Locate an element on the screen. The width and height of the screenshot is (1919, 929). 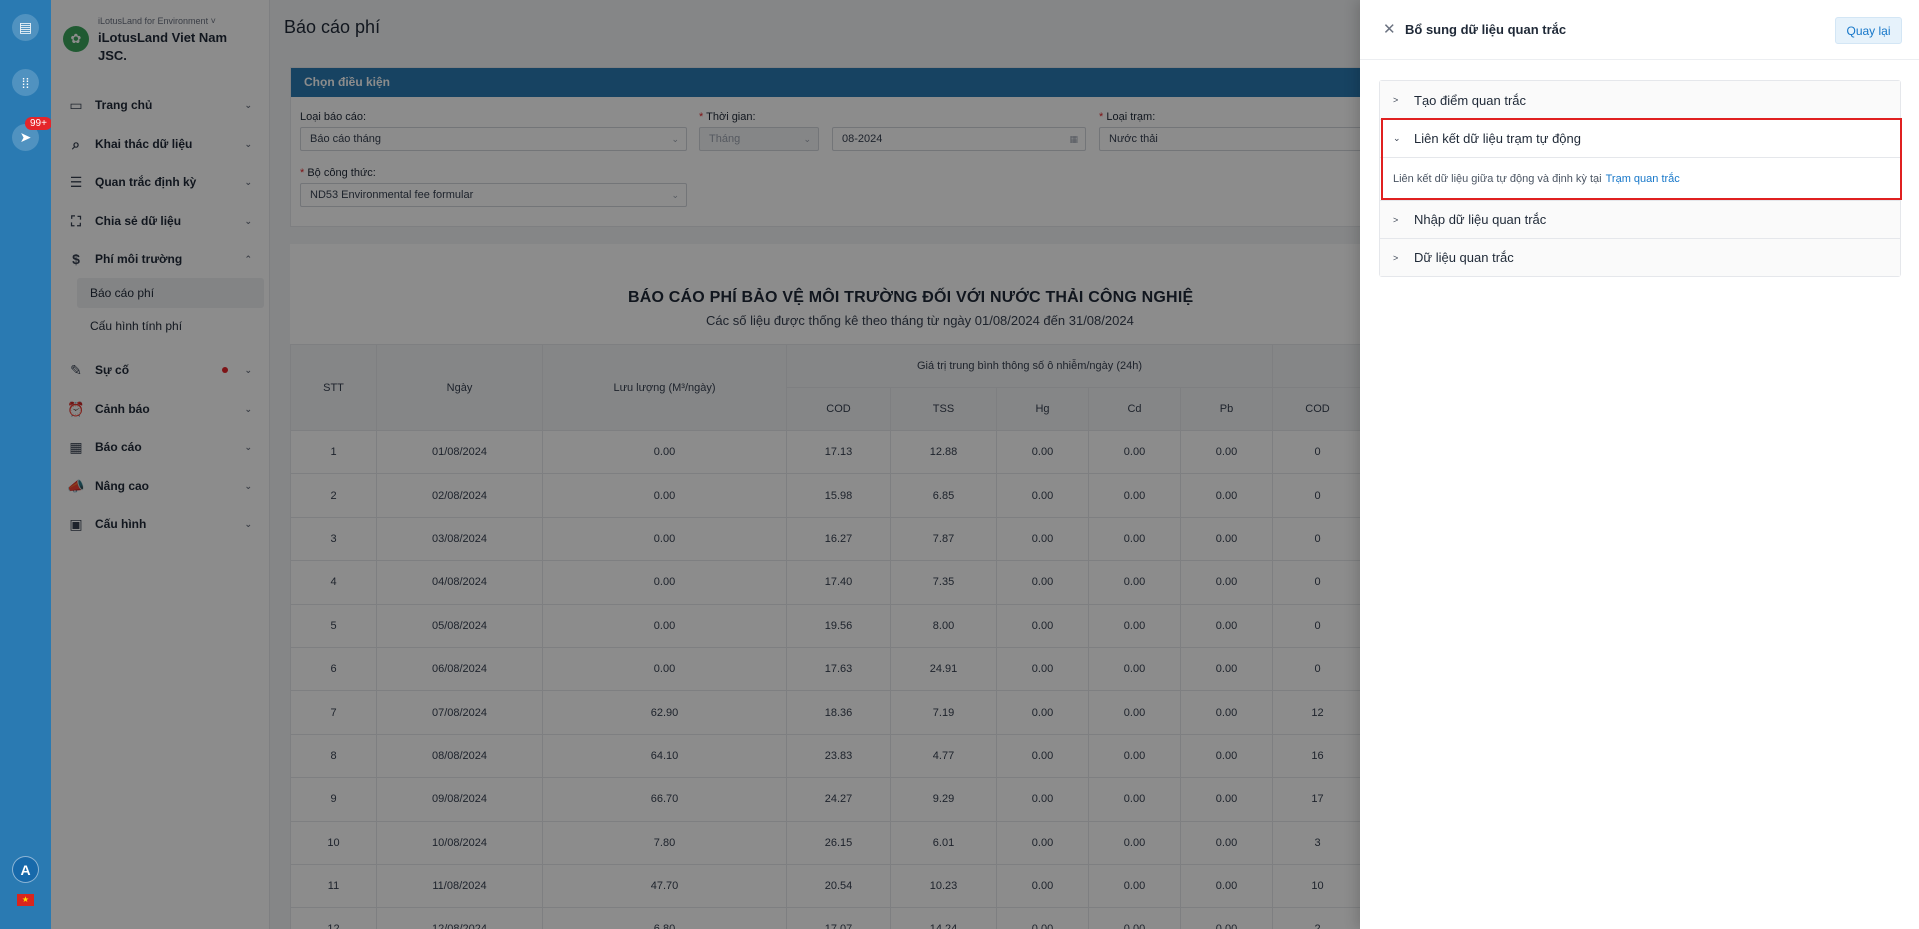
back-button: Quay lại is located at coordinates (1868, 30).